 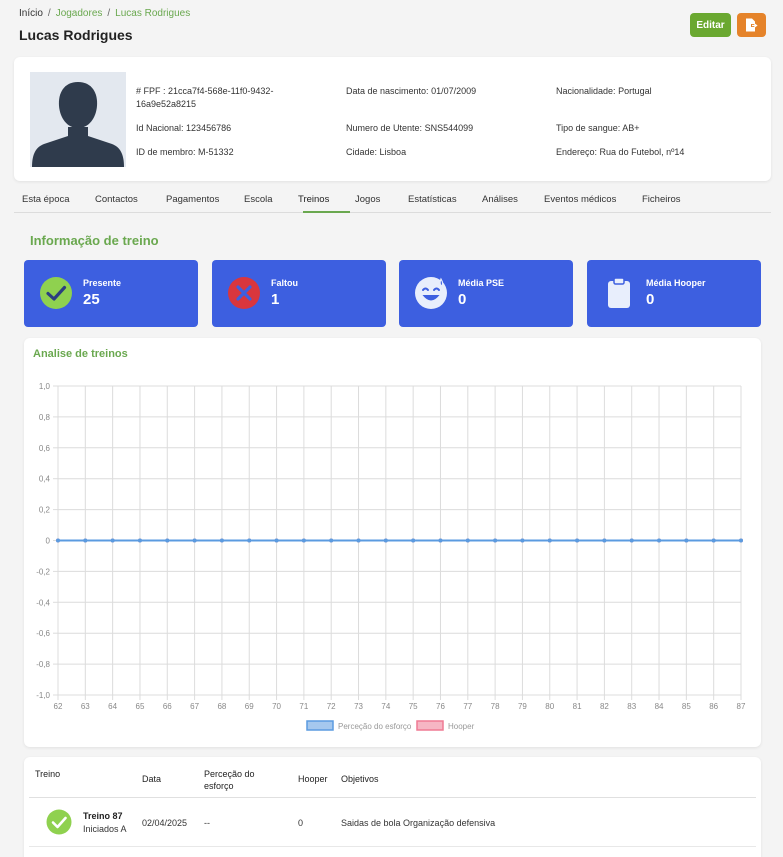 I want to click on sangue-field: Tipo de sangue: AB+, so click(x=598, y=128).